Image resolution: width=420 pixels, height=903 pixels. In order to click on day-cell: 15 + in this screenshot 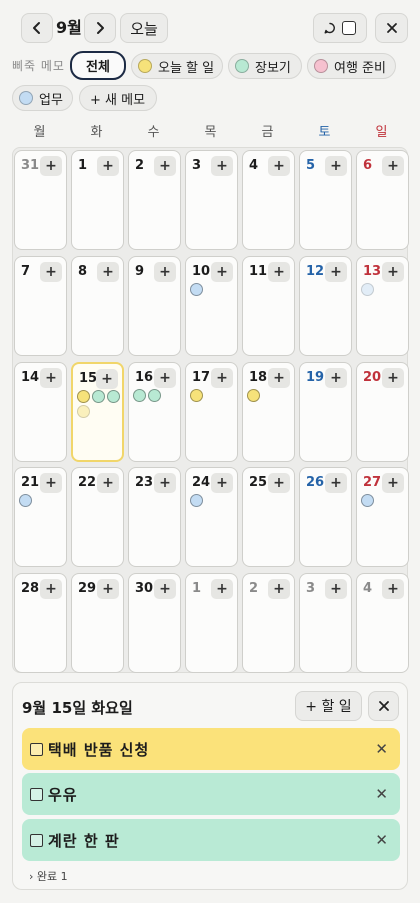, I will do `click(97, 412)`.